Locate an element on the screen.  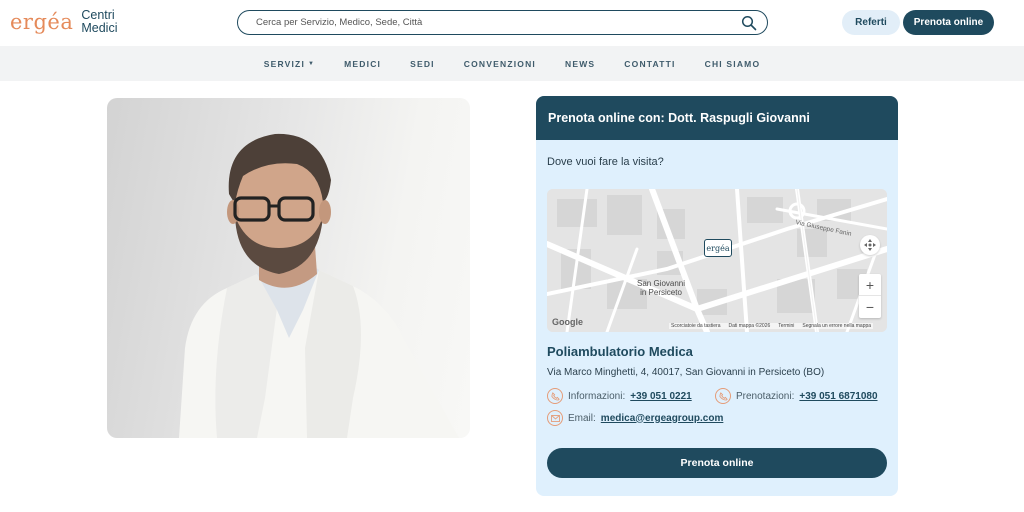
referti-button: Referti is located at coordinates (871, 22).